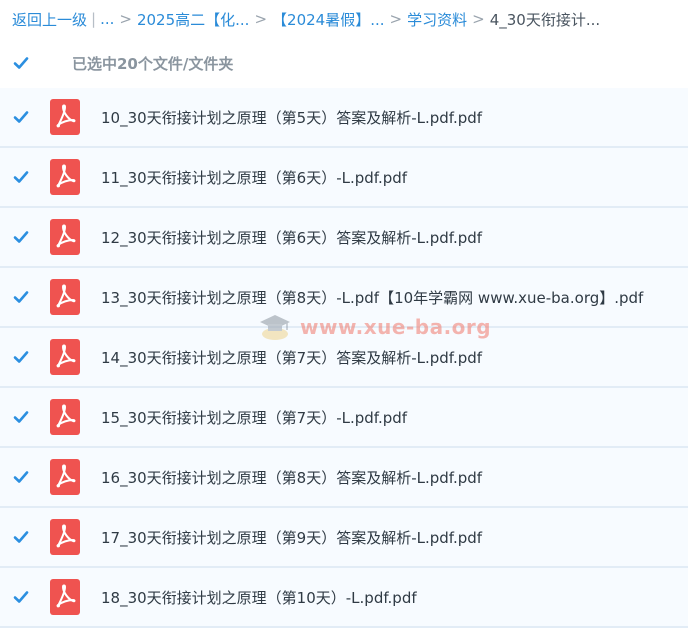 The width and height of the screenshot is (688, 638). Describe the element at coordinates (344, 63) in the screenshot. I see `selection-bar: 已选中20个文件/文件夹` at that location.